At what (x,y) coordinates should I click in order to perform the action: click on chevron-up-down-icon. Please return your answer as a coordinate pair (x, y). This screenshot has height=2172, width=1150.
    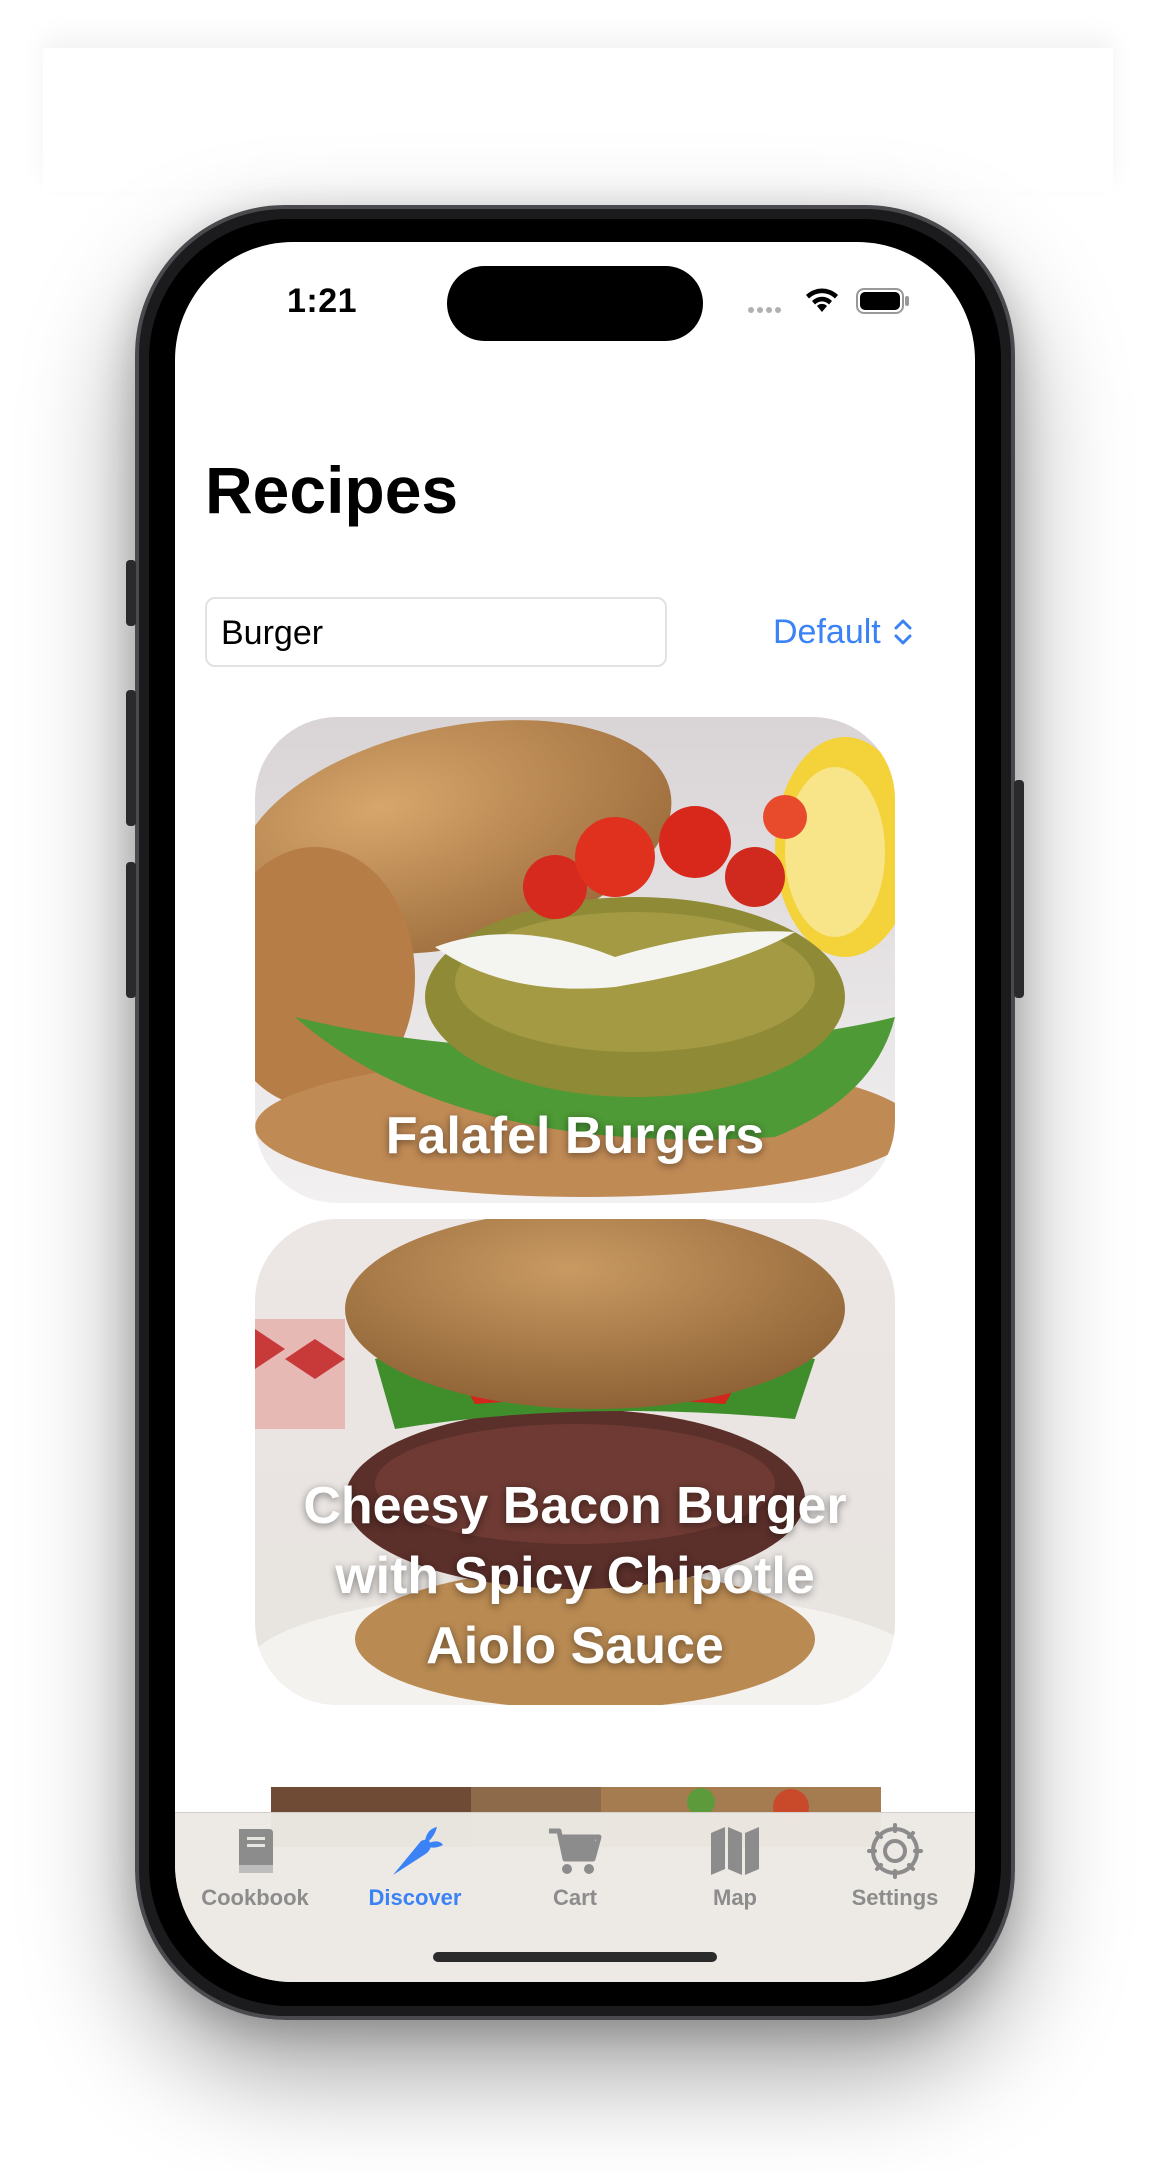
    Looking at the image, I should click on (903, 632).